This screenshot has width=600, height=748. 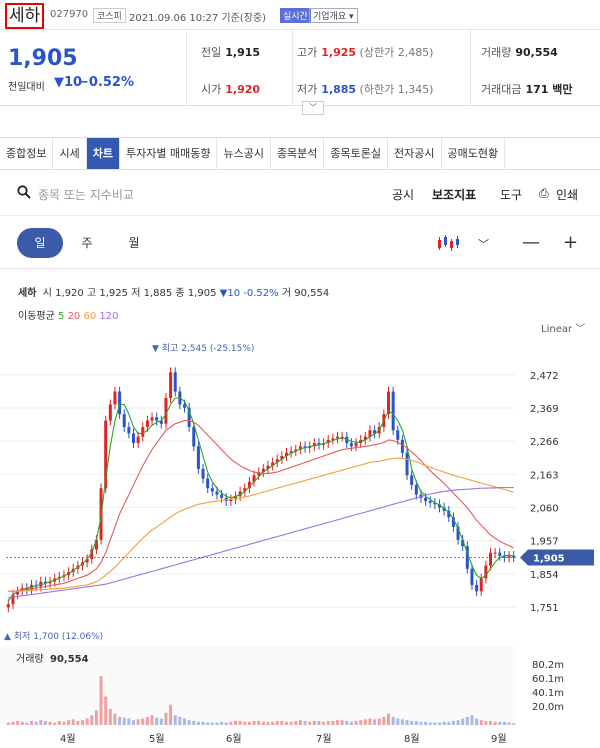 I want to click on volume-tick-label: 20.0m, so click(x=548, y=707).